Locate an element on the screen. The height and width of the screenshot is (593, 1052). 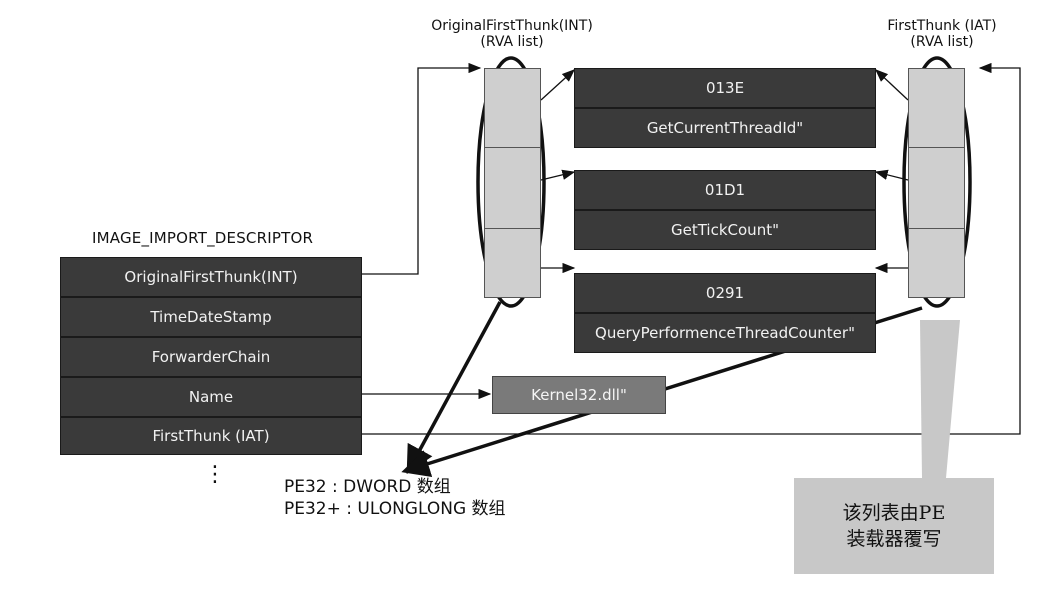
descriptor-title: IMAGE_IMPORT_DESCRIPTOR is located at coordinates (203, 238).